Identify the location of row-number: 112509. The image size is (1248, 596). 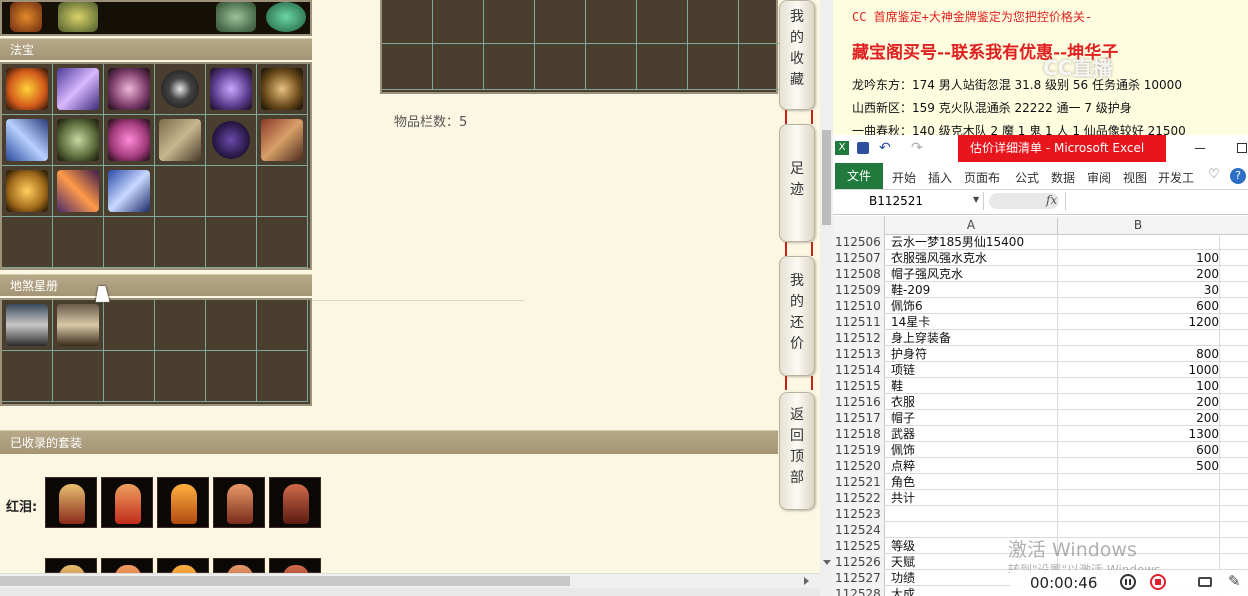
(859, 290).